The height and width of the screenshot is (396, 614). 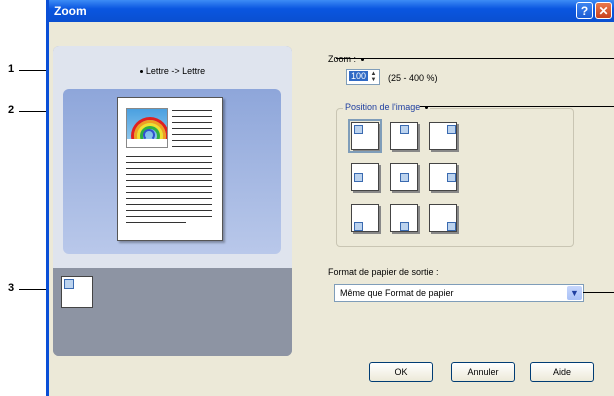 I want to click on callout-2: 2, so click(x=11, y=110).